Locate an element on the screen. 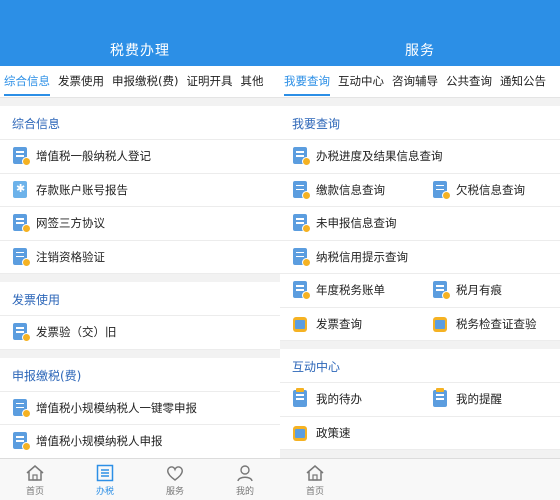 The height and width of the screenshot is (500, 560). arrears-query-item: 欠税信息查询 is located at coordinates (490, 190).